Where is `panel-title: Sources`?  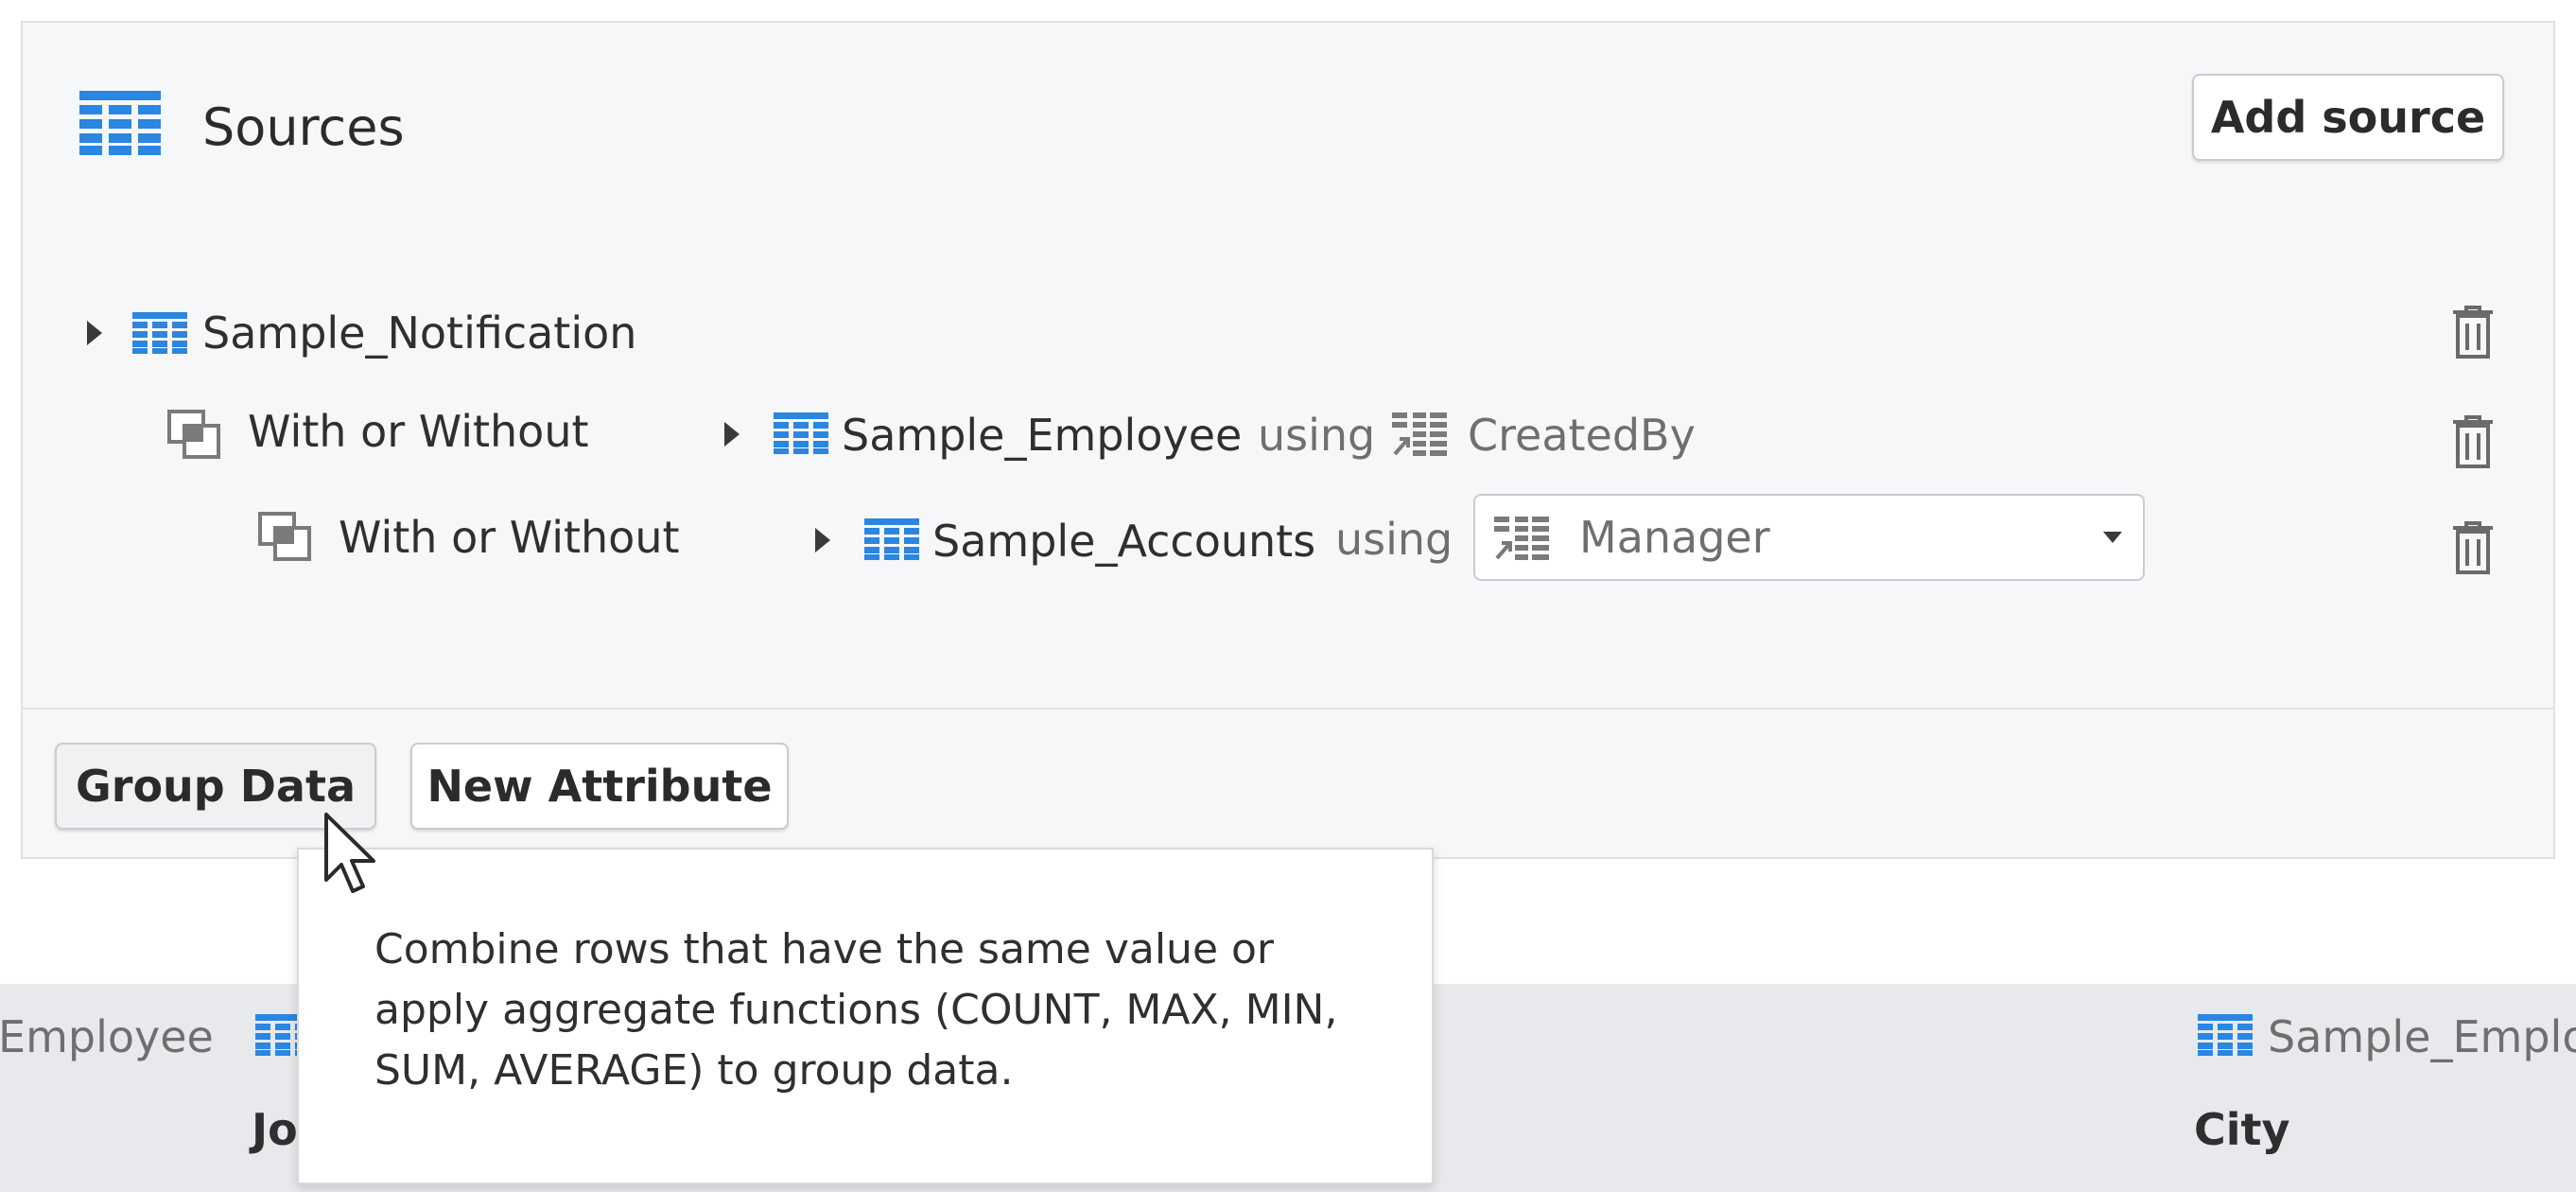
panel-title: Sources is located at coordinates (303, 127).